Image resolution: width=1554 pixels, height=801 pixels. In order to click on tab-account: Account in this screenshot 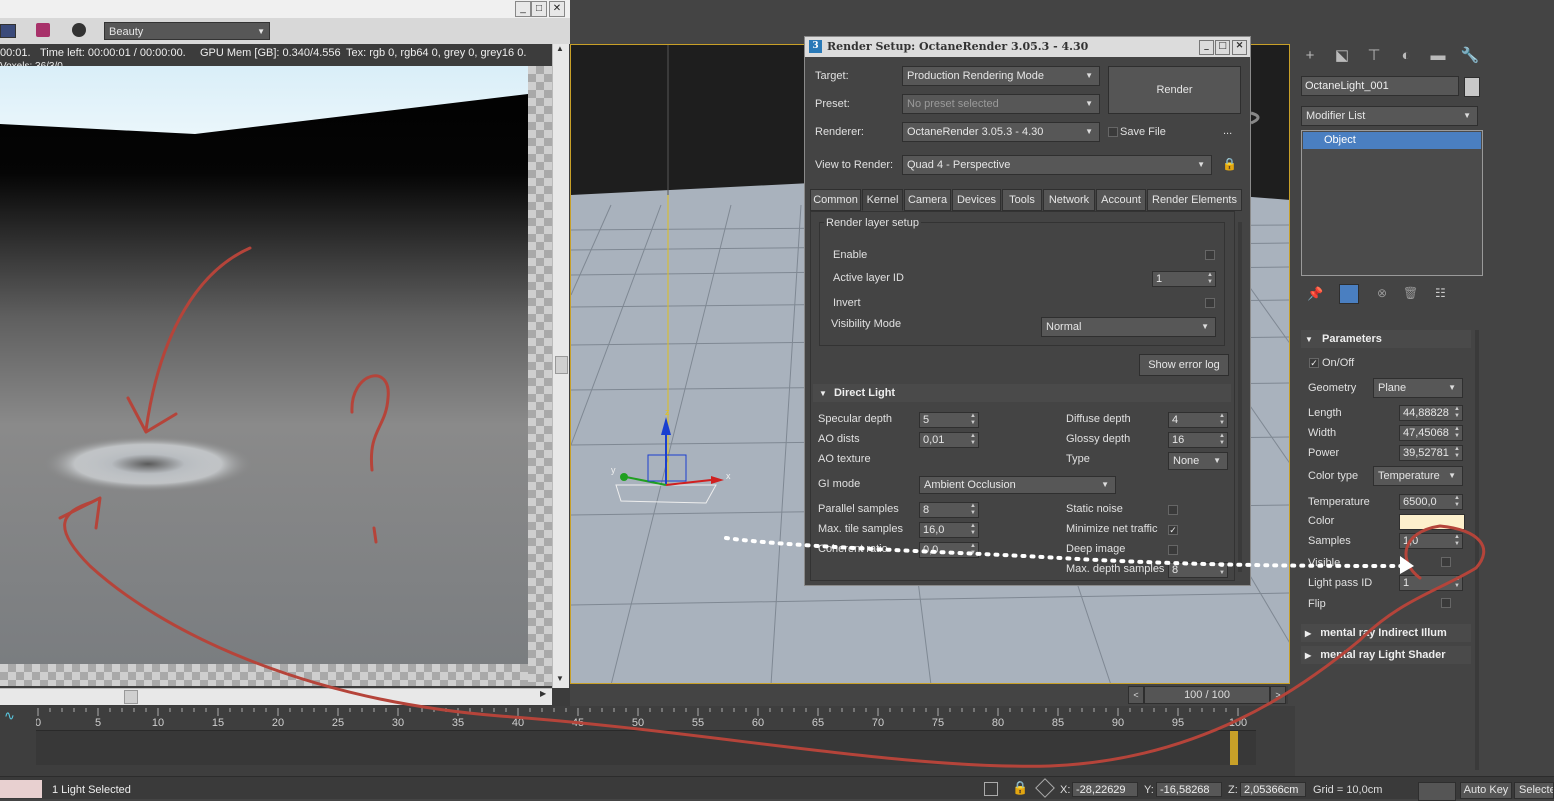, I will do `click(1121, 200)`.